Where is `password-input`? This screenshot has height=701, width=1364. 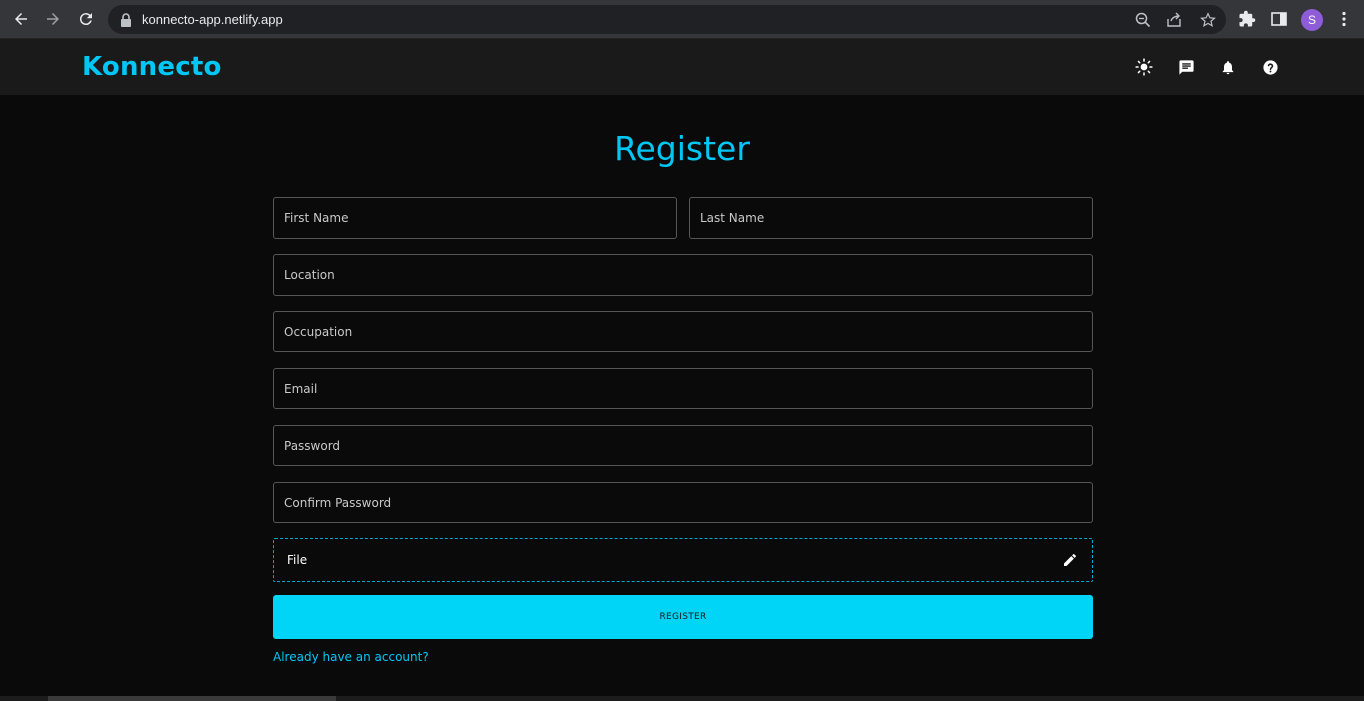
password-input is located at coordinates (683, 445).